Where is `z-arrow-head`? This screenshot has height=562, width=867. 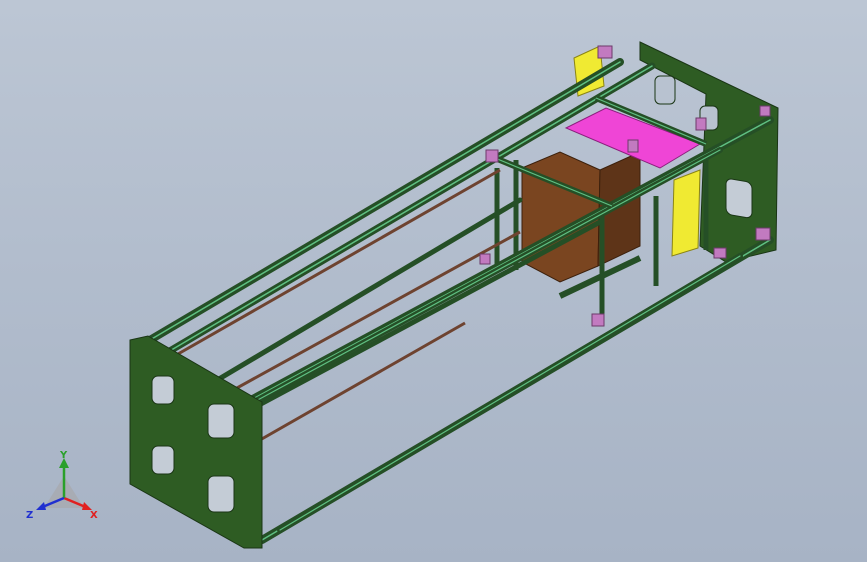 z-arrow-head is located at coordinates (41, 506).